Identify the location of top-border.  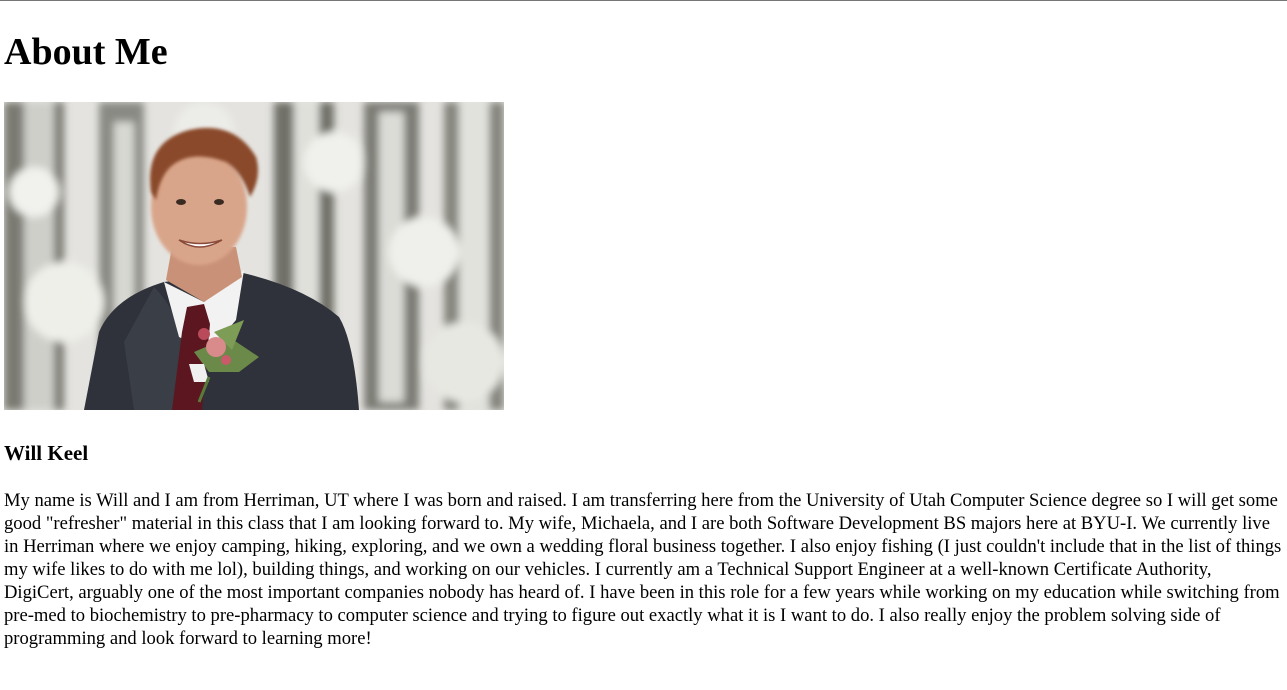
(643, 0).